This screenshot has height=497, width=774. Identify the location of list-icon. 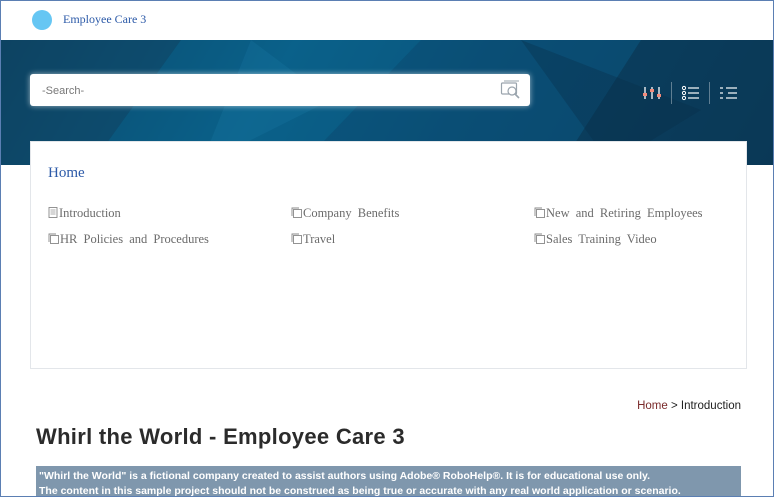
(691, 93).